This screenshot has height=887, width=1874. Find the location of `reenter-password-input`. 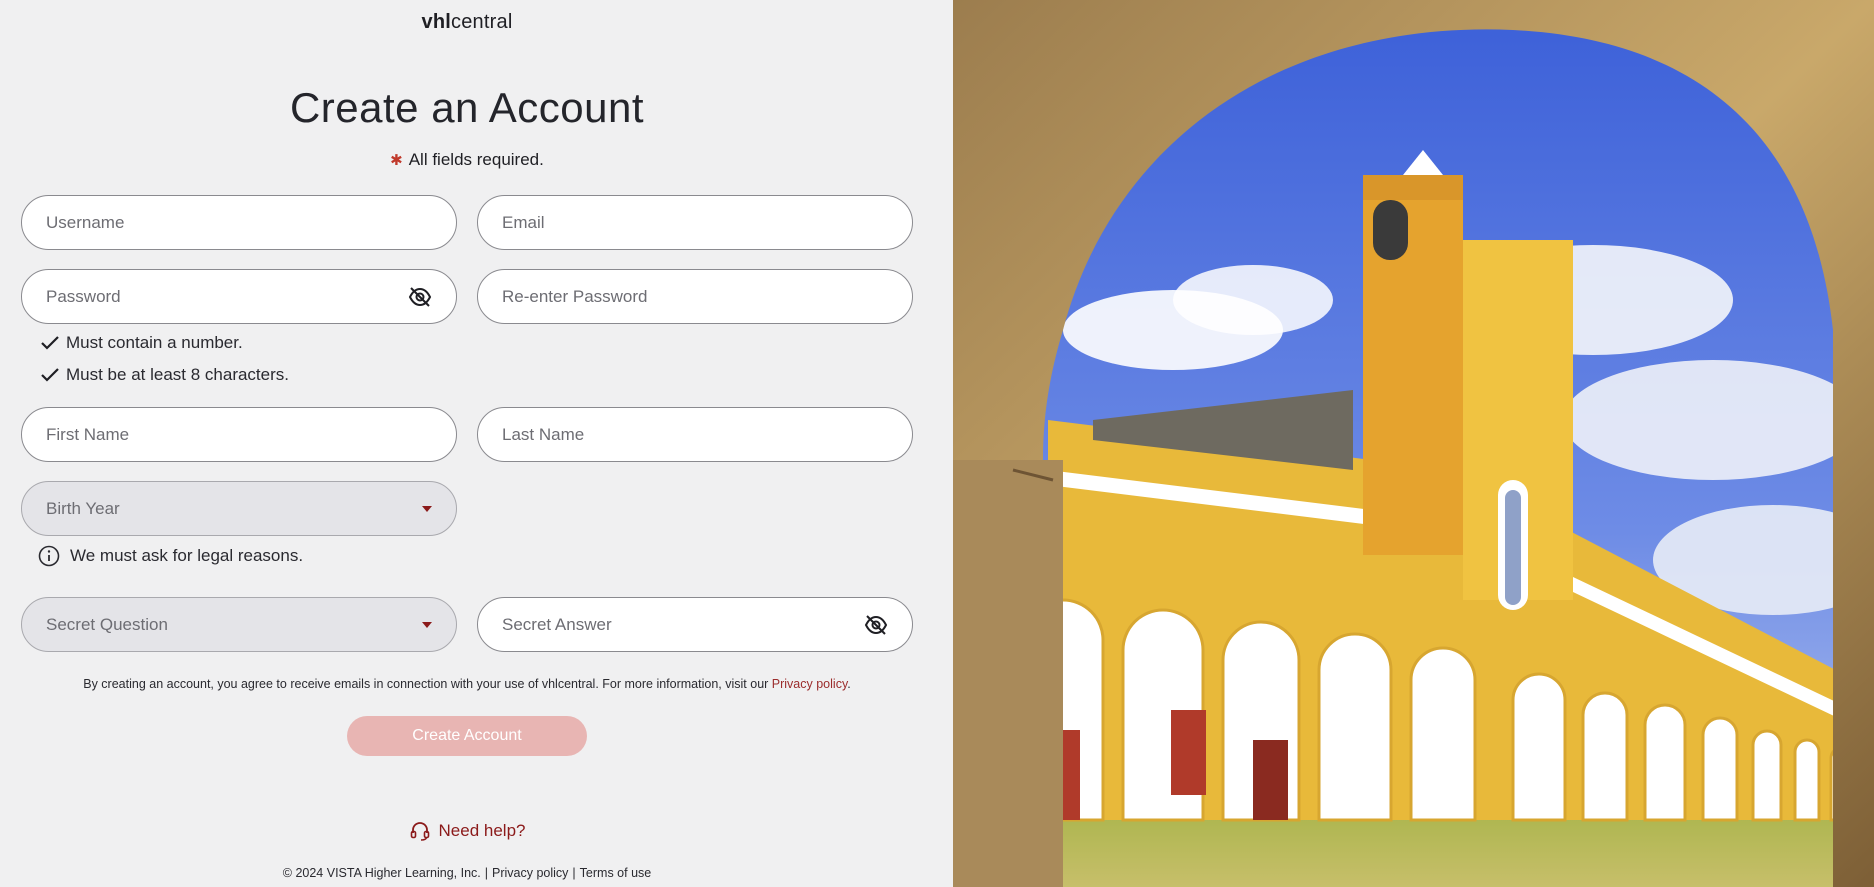

reenter-password-input is located at coordinates (695, 296).